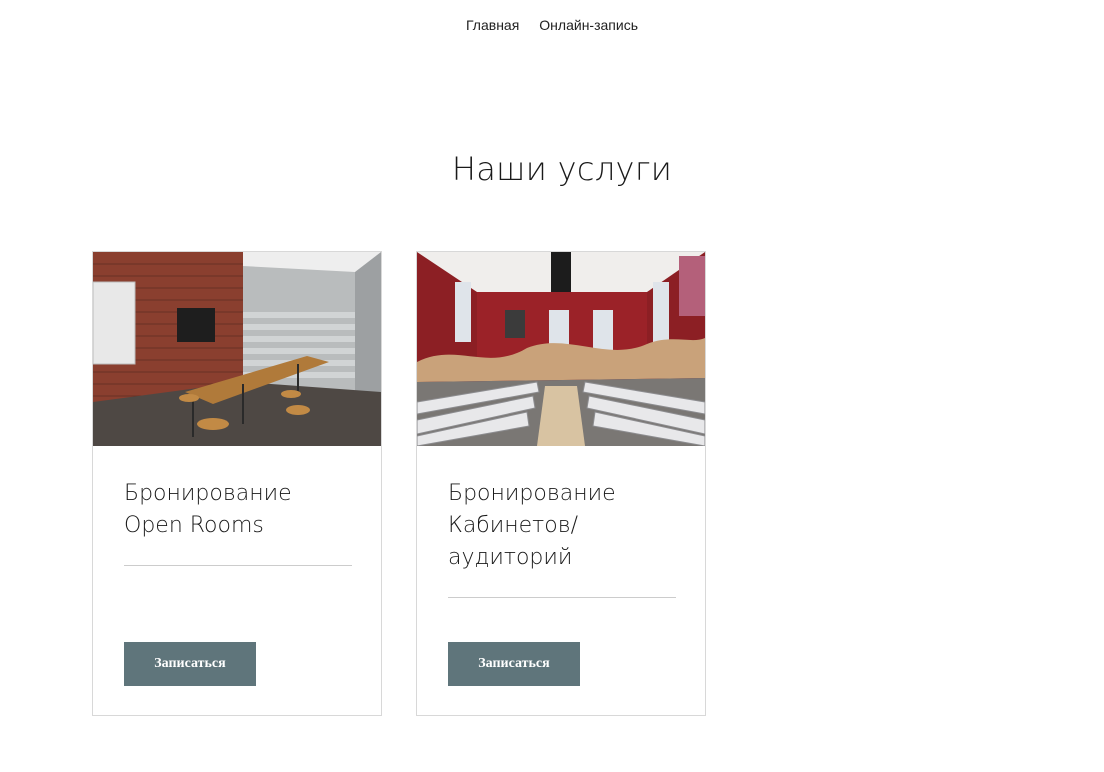 Image resolution: width=1104 pixels, height=772 pixels. What do you see at coordinates (492, 25) in the screenshot?
I see `nav-link-home: Главная` at bounding box center [492, 25].